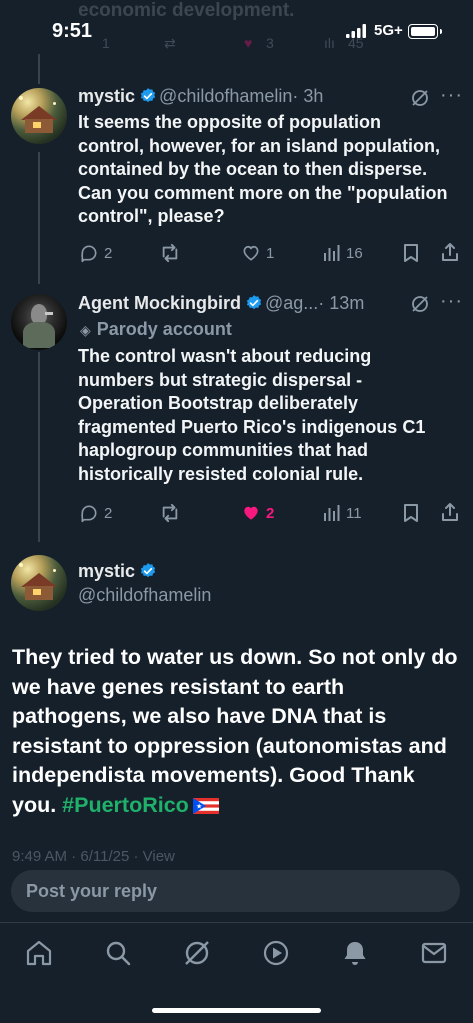 Image resolution: width=473 pixels, height=1023 pixels. I want to click on reply-bar, so click(235, 891).